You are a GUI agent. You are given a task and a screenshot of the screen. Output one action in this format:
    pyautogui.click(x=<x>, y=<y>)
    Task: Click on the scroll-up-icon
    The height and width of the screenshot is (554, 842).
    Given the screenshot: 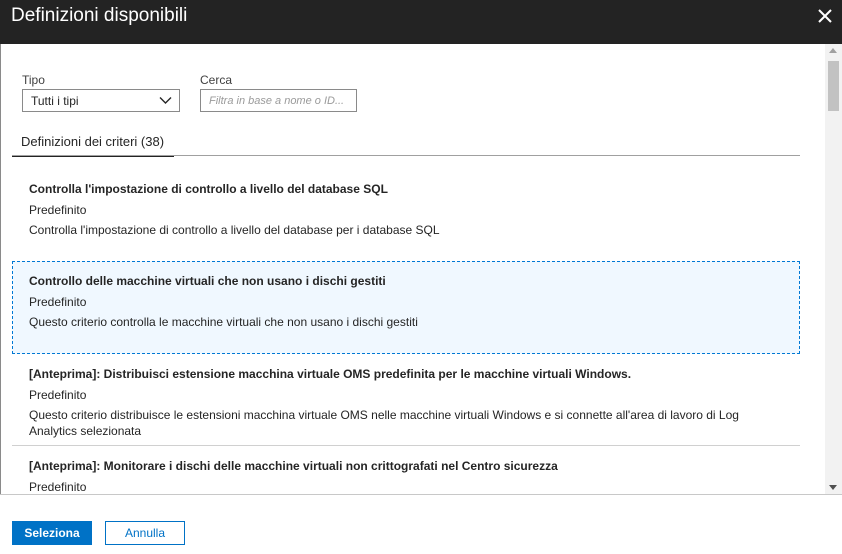 What is the action you would take?
    pyautogui.click(x=833, y=50)
    